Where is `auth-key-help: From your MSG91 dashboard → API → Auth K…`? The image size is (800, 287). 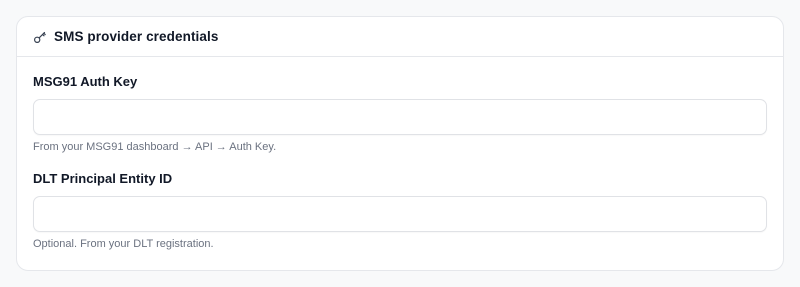 auth-key-help: From your MSG91 dashboard → API → Auth K… is located at coordinates (155, 147).